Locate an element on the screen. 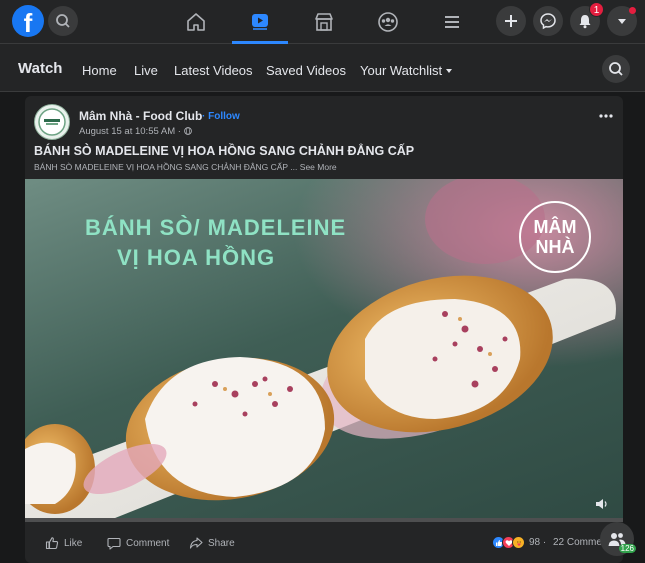  tab-marketplace is located at coordinates (324, 22).